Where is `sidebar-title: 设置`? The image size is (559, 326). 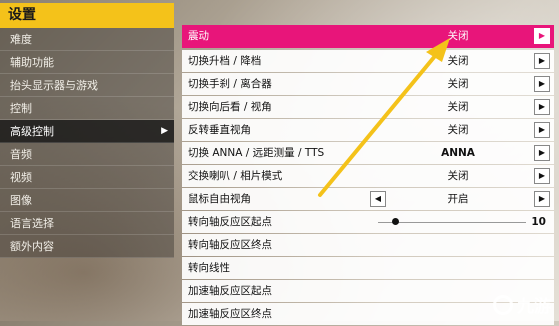
sidebar-title: 设置 is located at coordinates (87, 15).